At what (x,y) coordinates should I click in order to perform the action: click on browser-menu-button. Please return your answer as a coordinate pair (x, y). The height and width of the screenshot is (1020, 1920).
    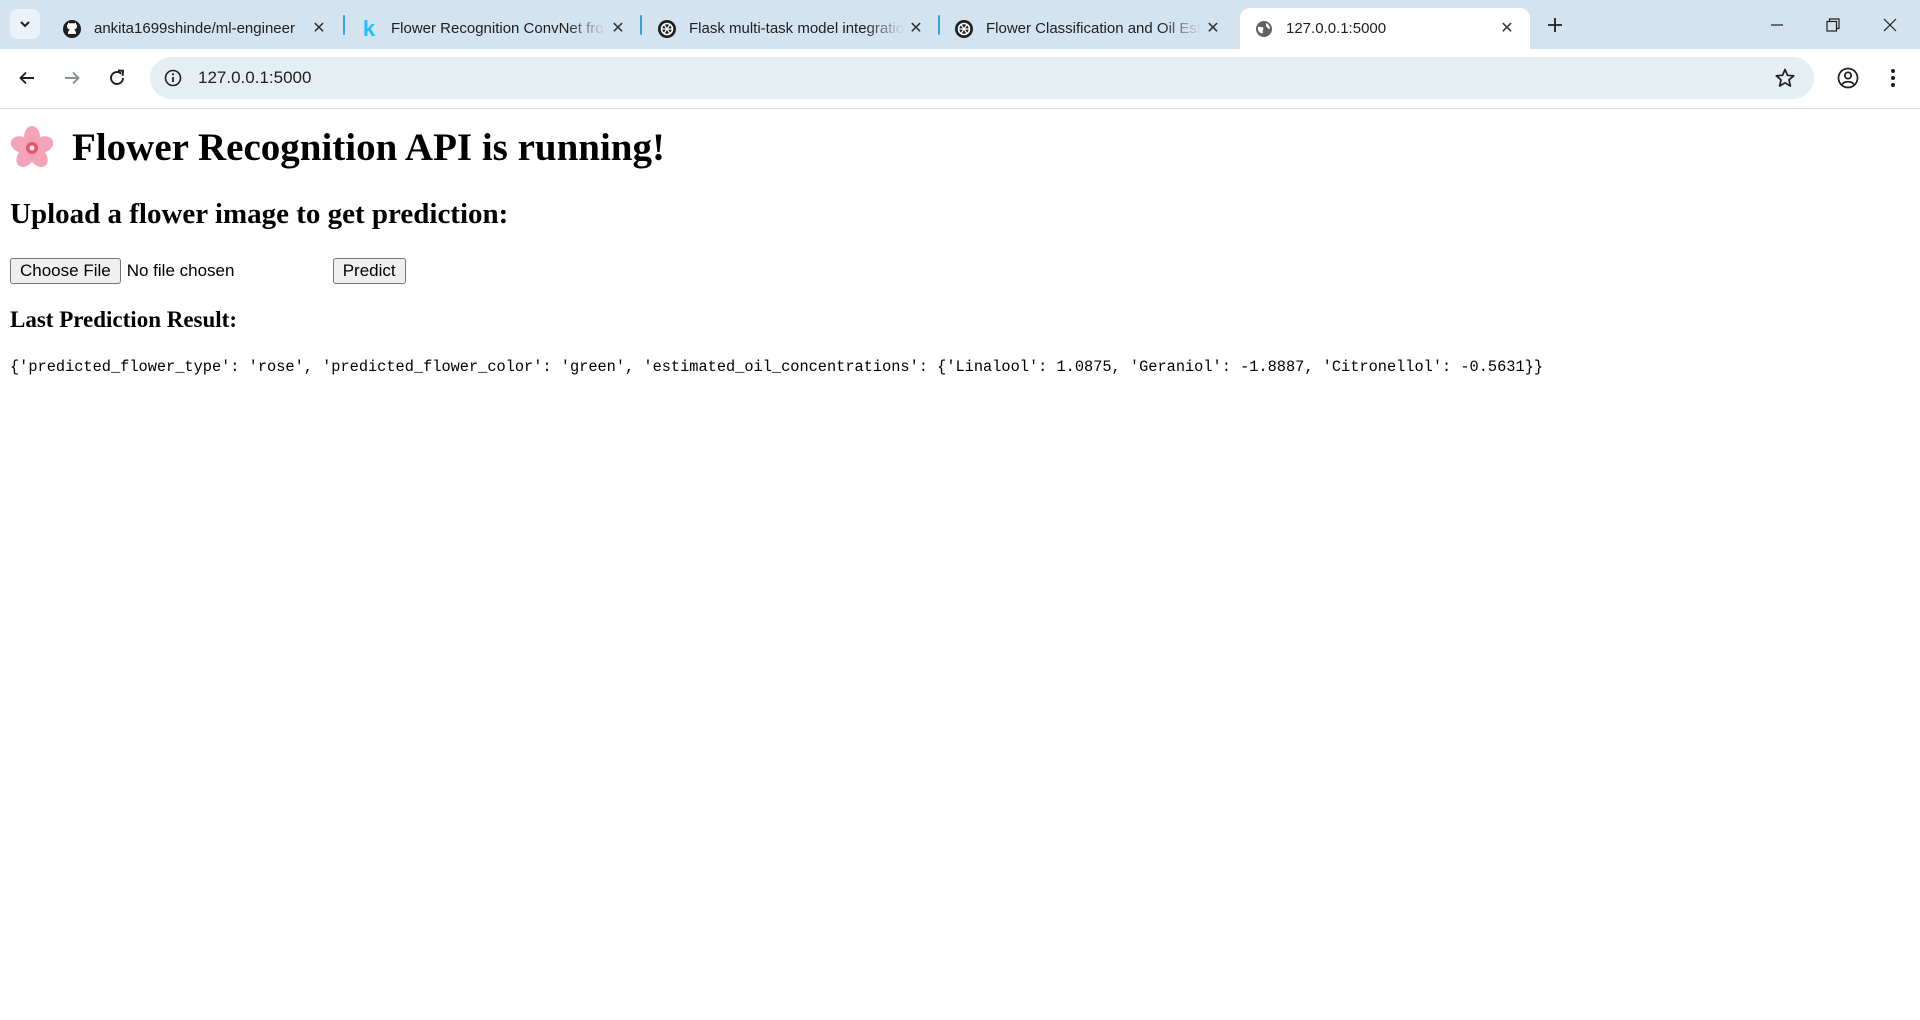
    Looking at the image, I should click on (1893, 78).